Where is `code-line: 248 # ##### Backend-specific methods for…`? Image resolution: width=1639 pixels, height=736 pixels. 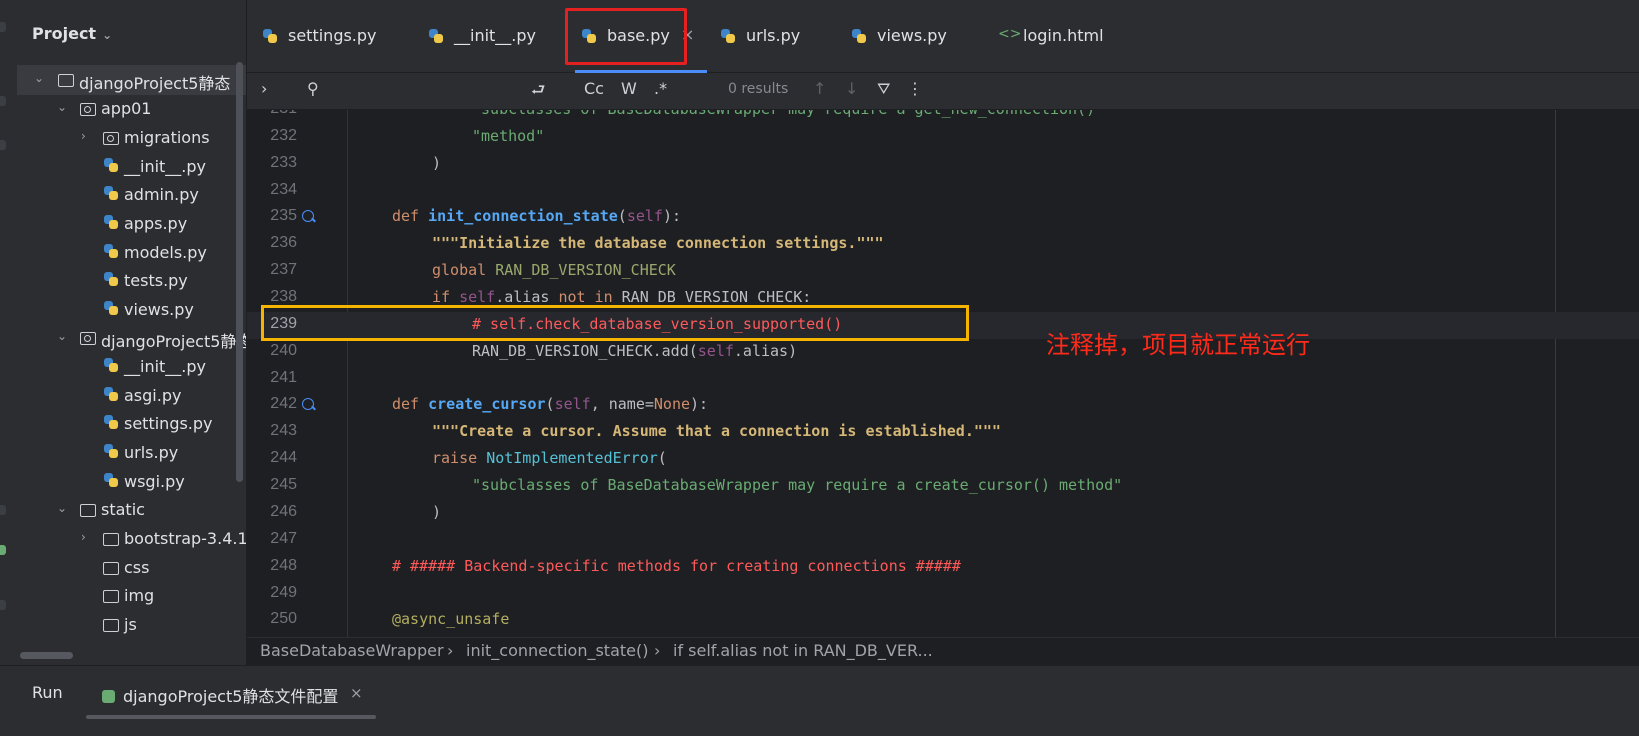
code-line: 248 # ##### Backend-specific methods for… is located at coordinates (943, 567).